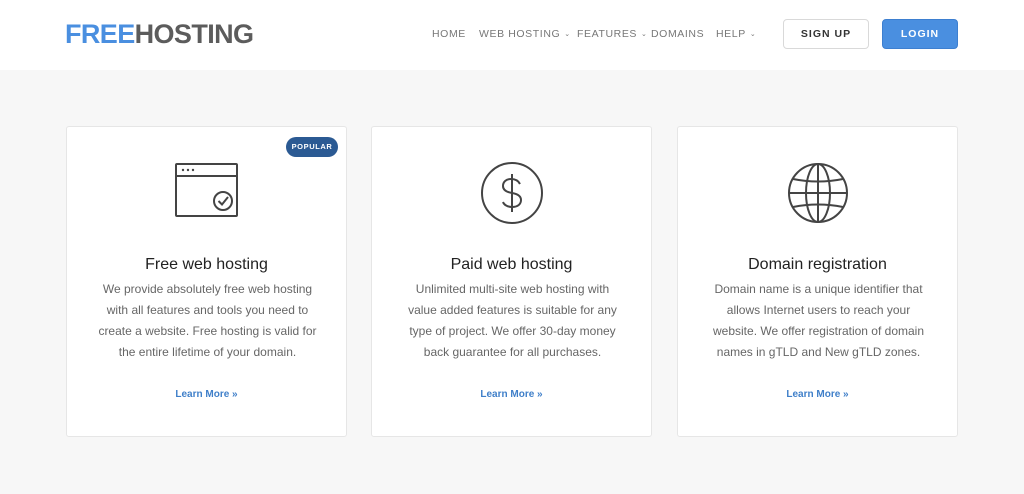 Image resolution: width=1024 pixels, height=494 pixels. Describe the element at coordinates (312, 147) in the screenshot. I see `popular-badge: POPULAR` at that location.